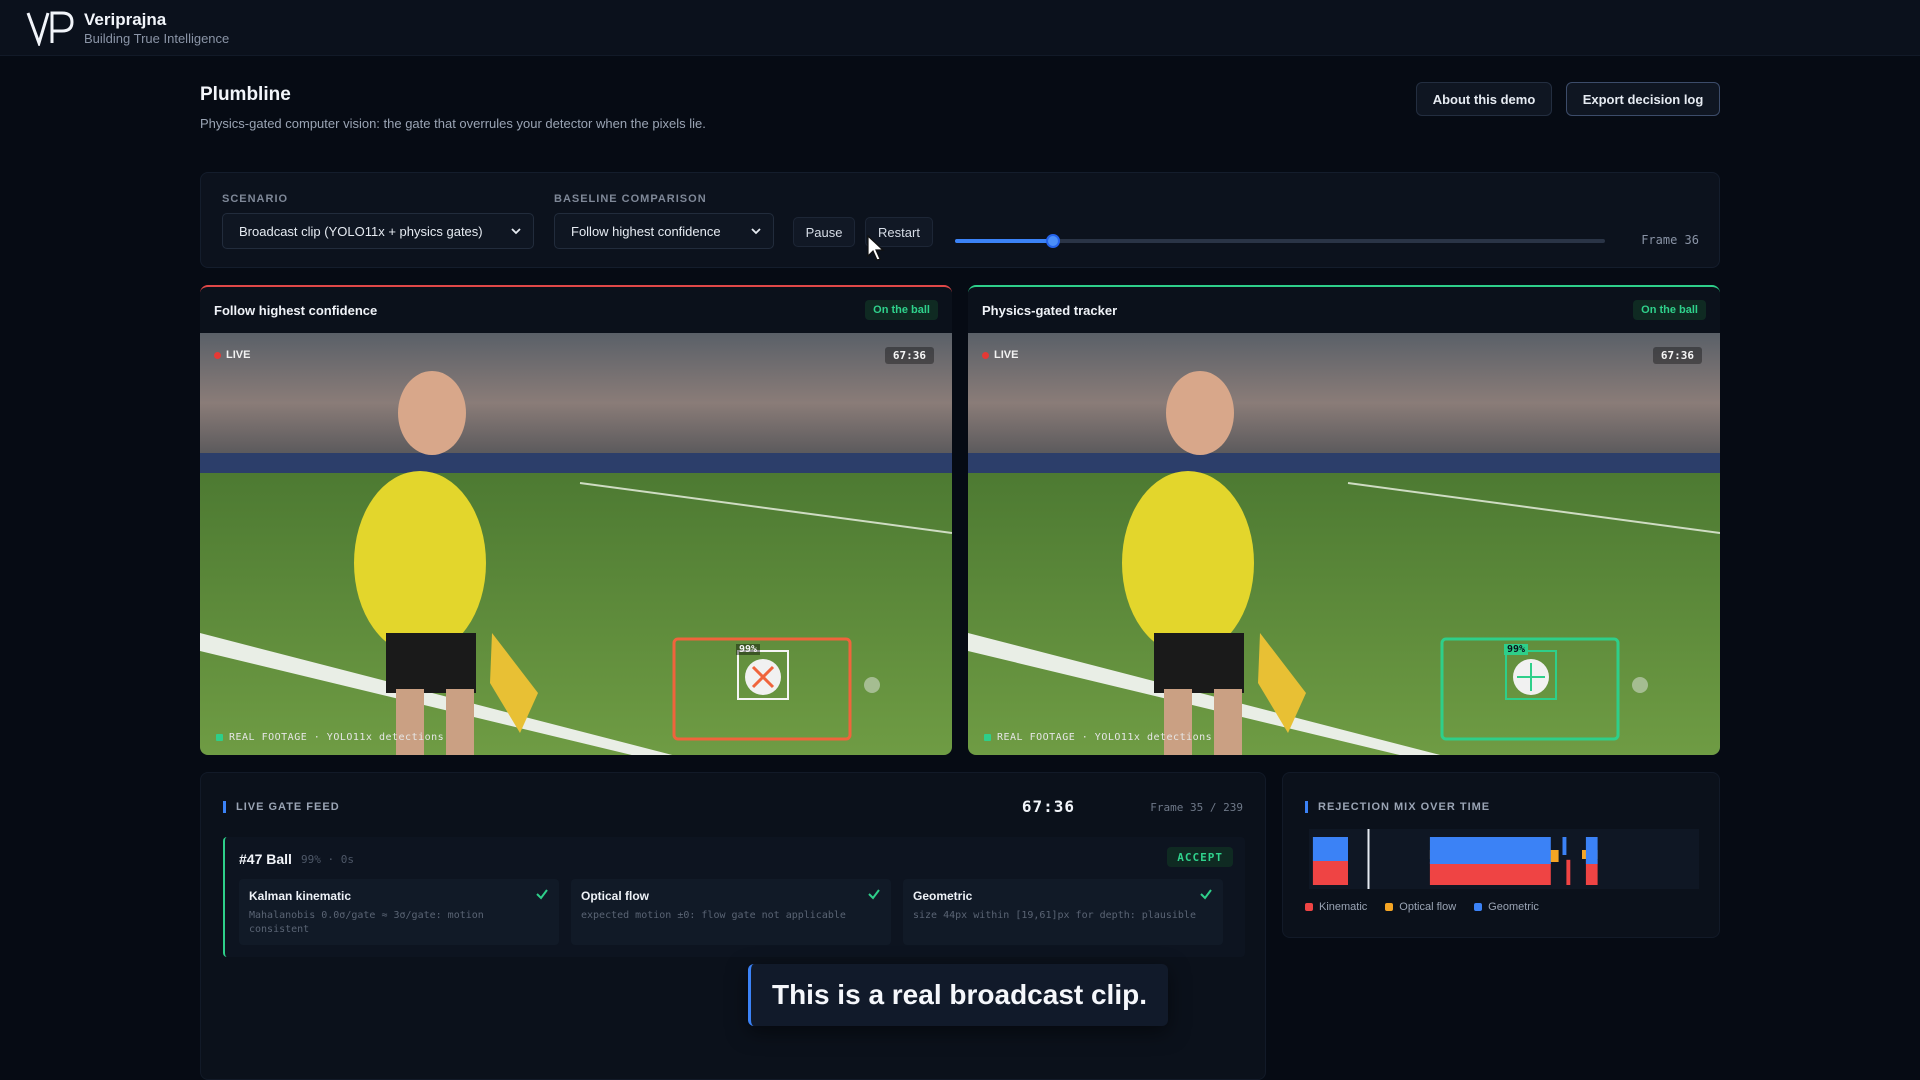 This screenshot has width=1920, height=1080. Describe the element at coordinates (296, 310) in the screenshot. I see `baseline-panel-title: Follow highest confidence` at that location.